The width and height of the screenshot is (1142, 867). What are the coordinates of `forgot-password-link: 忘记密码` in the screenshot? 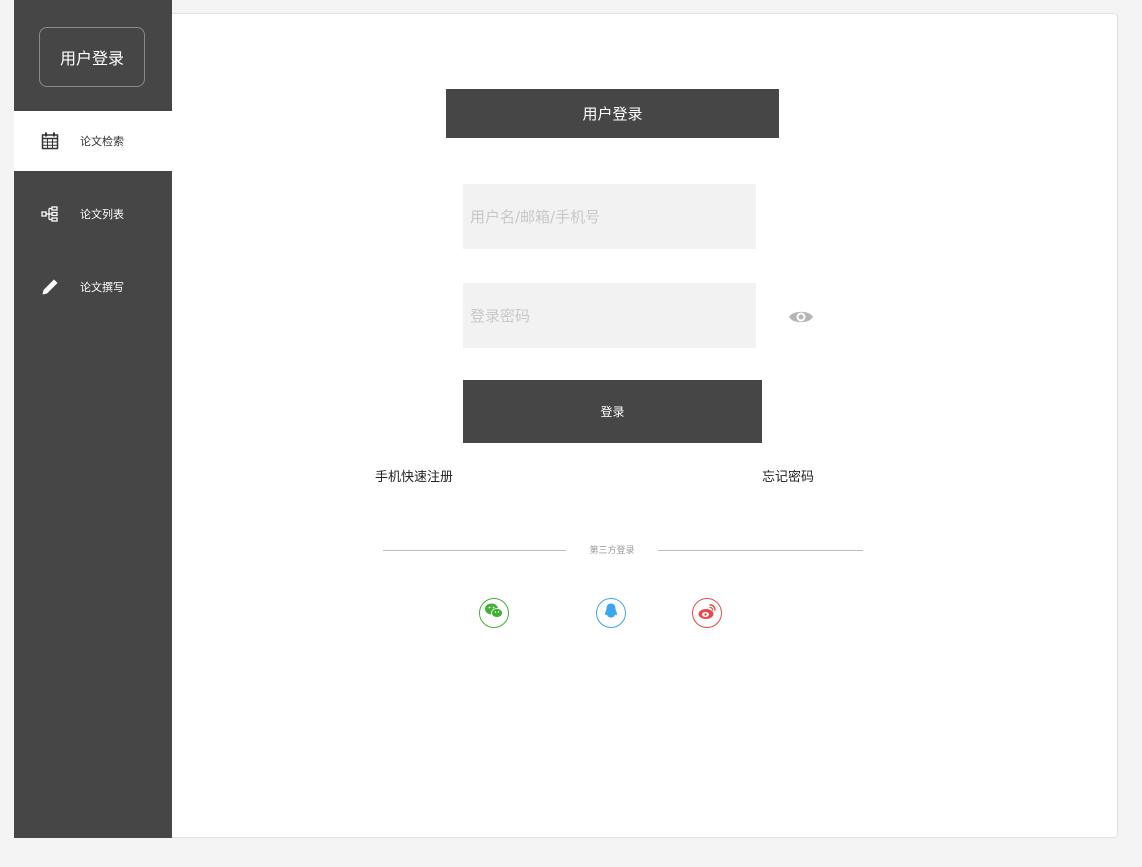 It's located at (788, 475).